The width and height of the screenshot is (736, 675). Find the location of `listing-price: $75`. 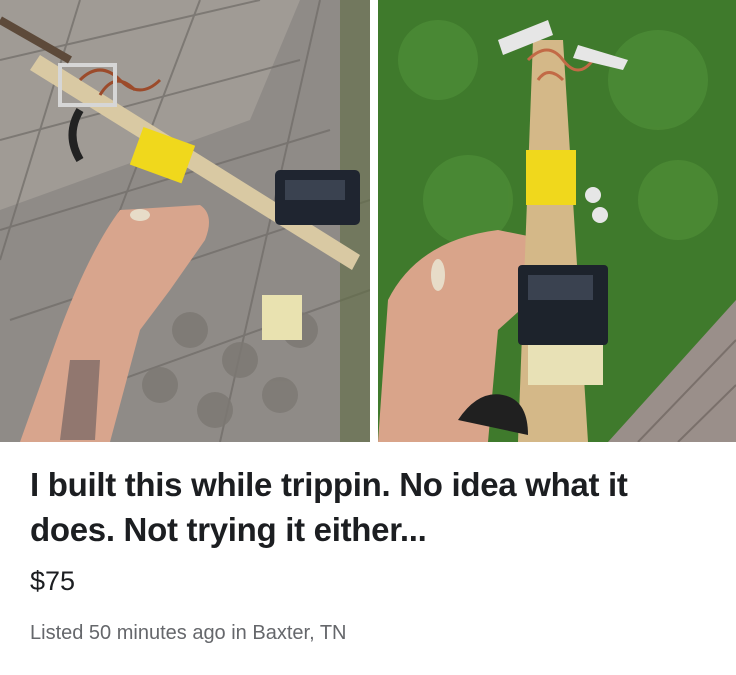

listing-price: $75 is located at coordinates (53, 581).